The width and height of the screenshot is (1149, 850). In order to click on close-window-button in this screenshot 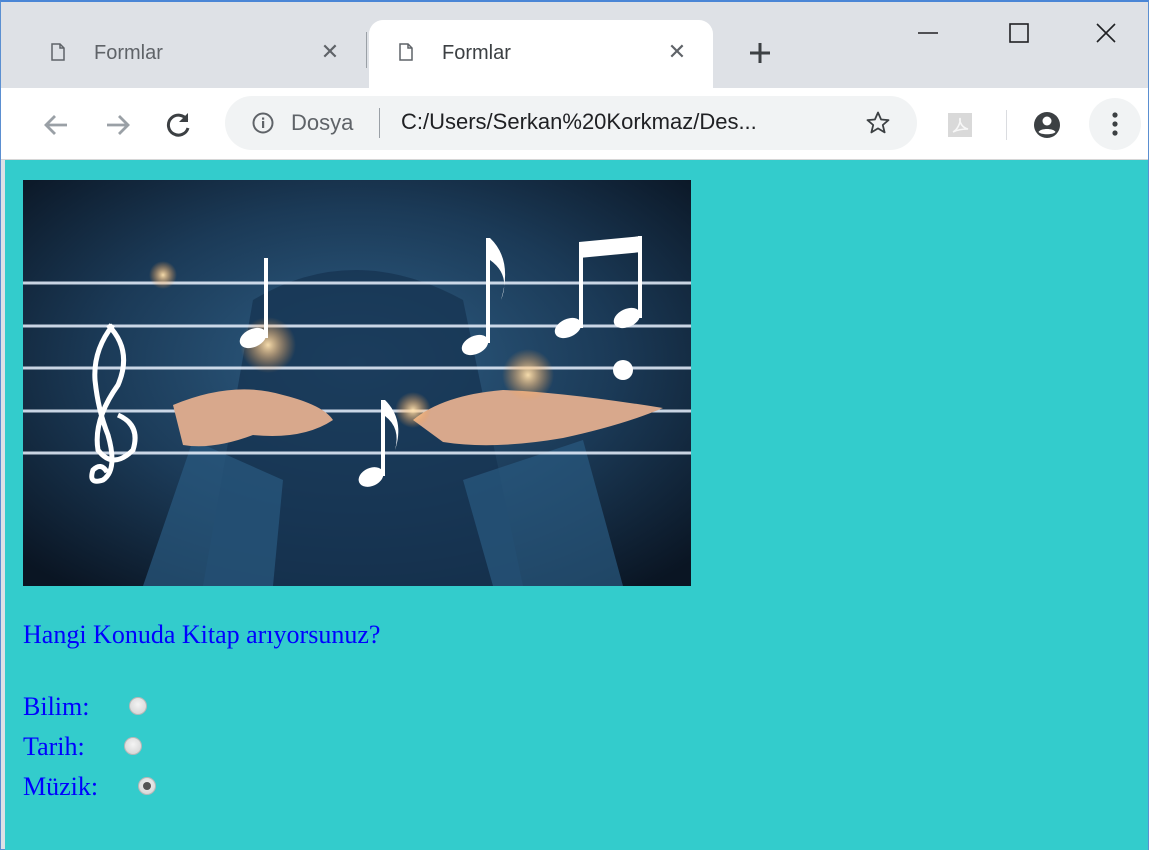, I will do `click(1106, 32)`.